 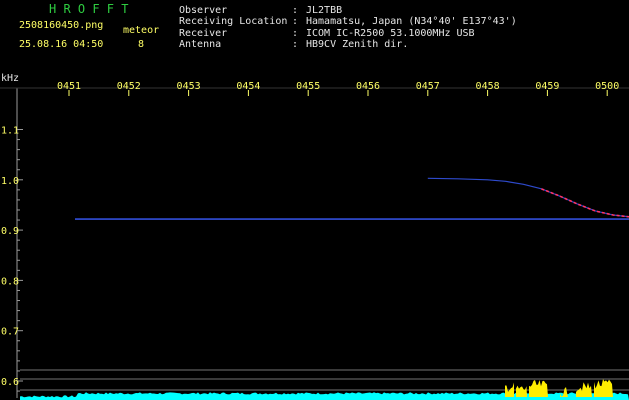 I want to click on time-tick-label: 0452, so click(x=129, y=86).